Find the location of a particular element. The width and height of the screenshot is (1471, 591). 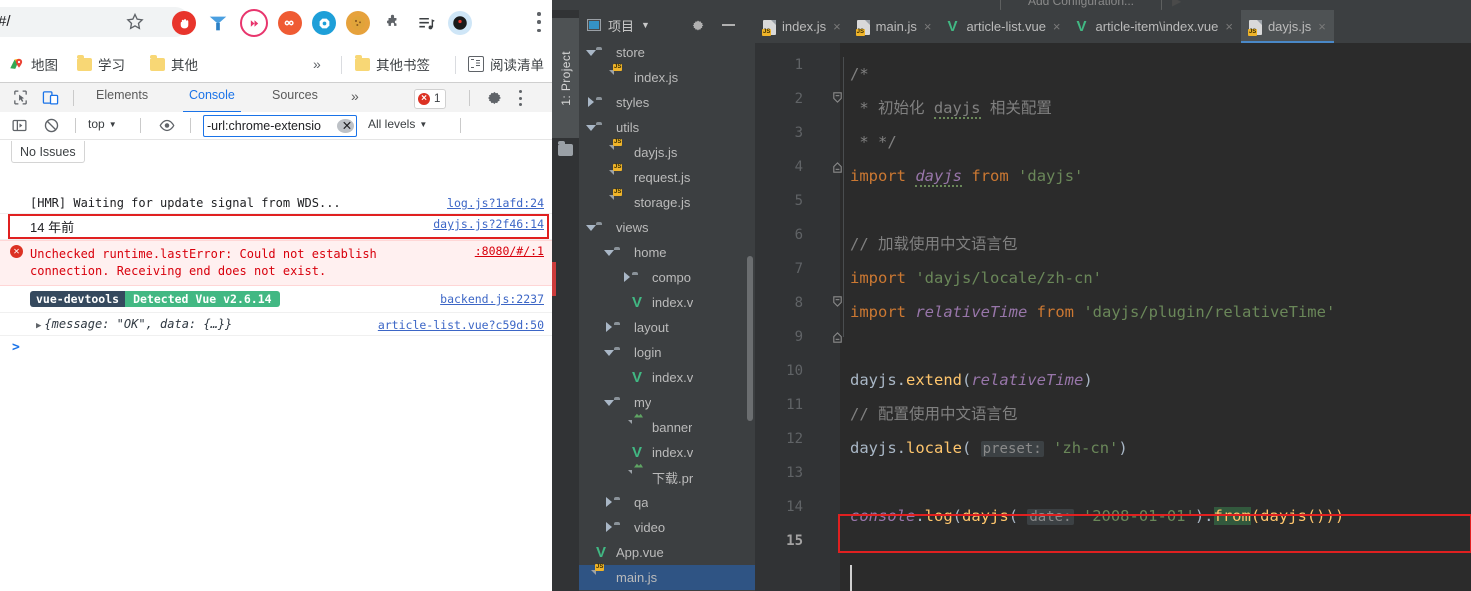

tab-console: Console is located at coordinates (212, 100).